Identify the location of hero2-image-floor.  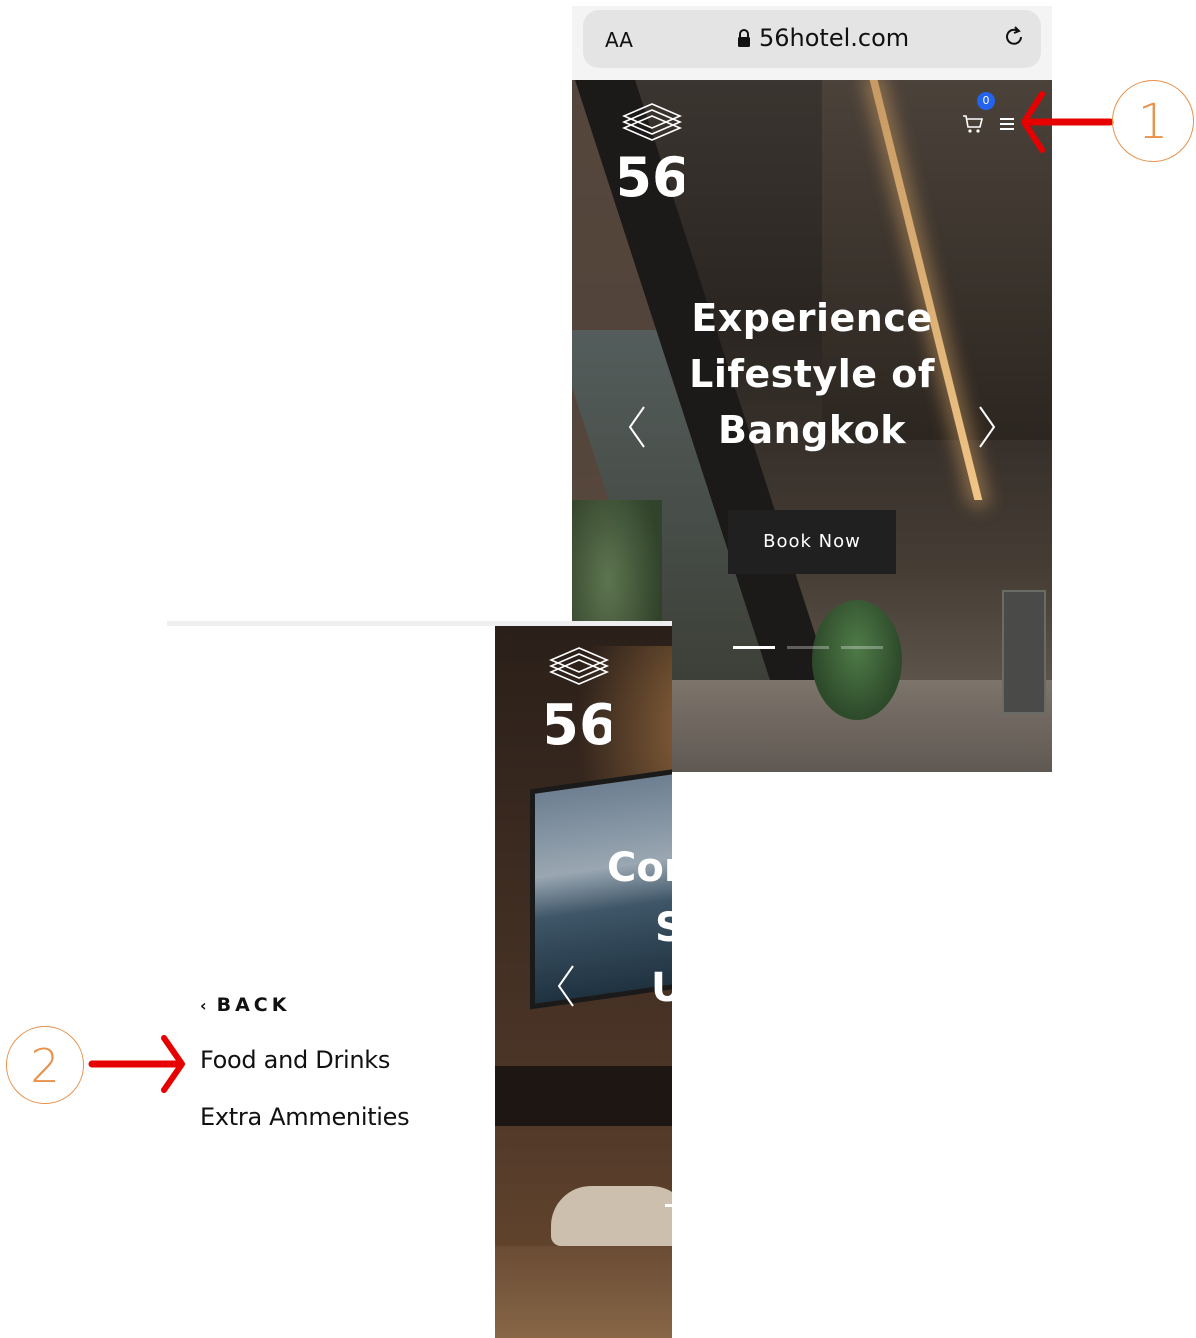
(583, 1292).